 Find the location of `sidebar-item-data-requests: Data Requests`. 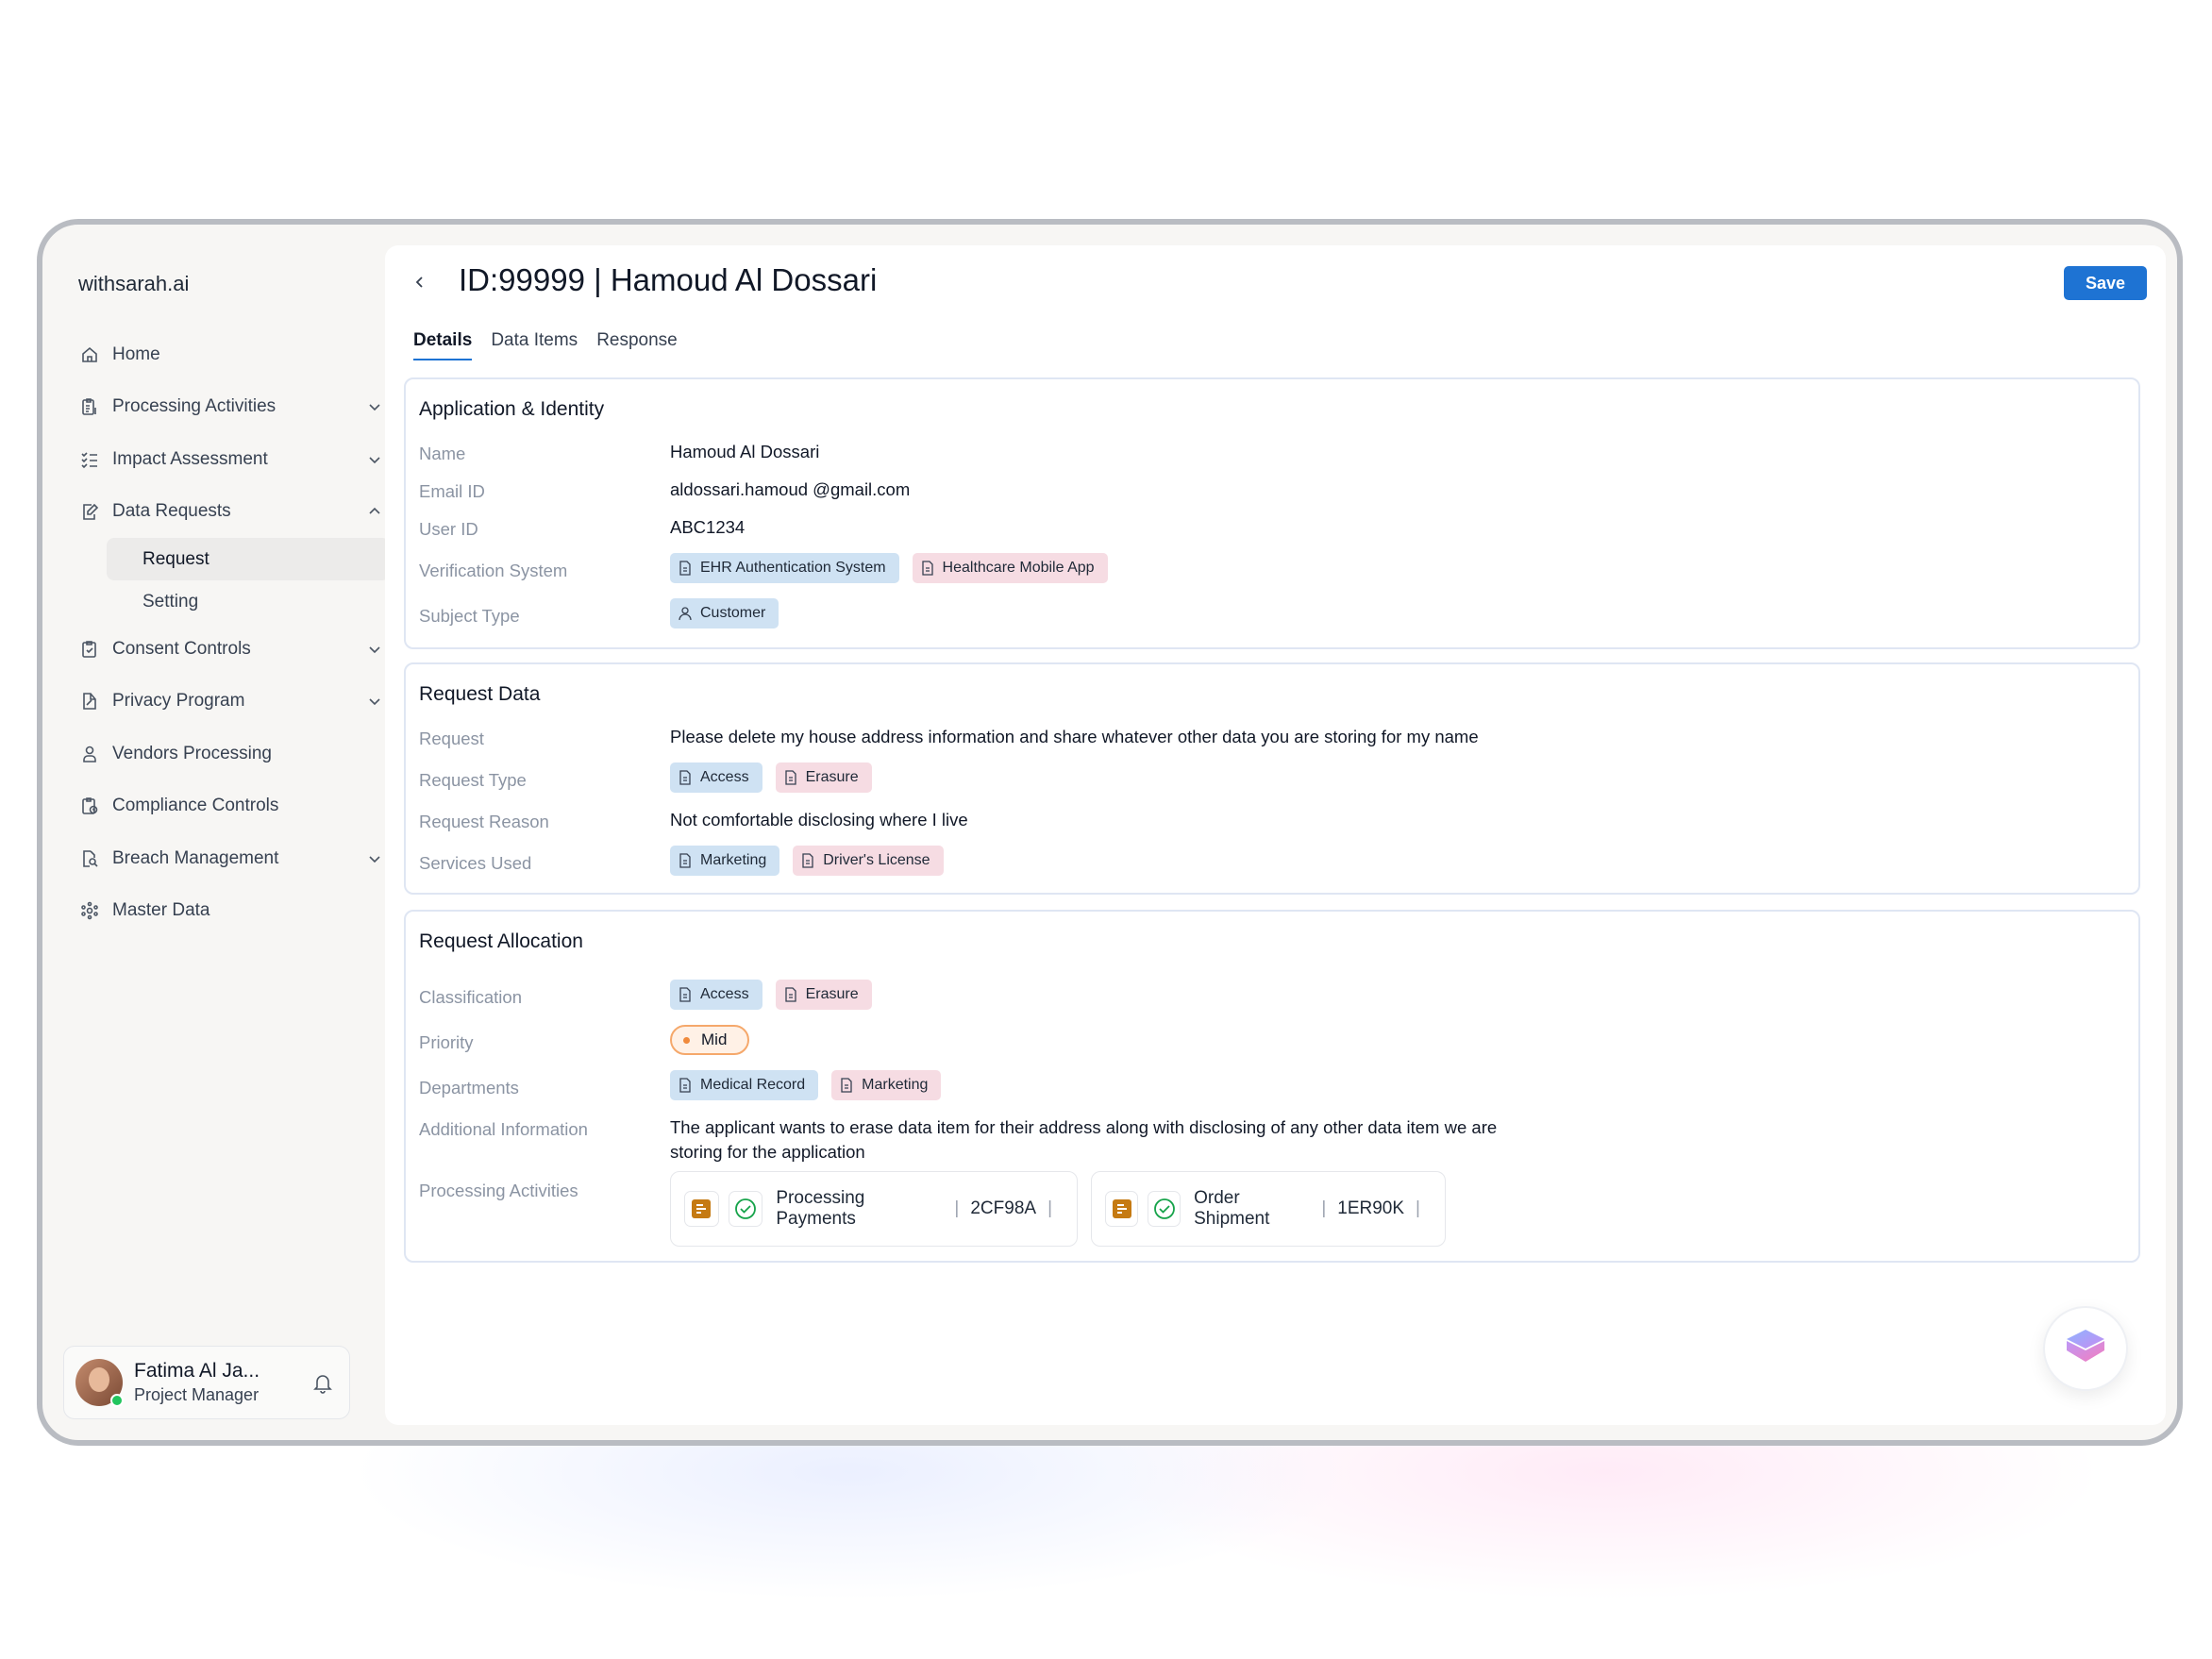

sidebar-item-data-requests: Data Requests is located at coordinates (234, 512).